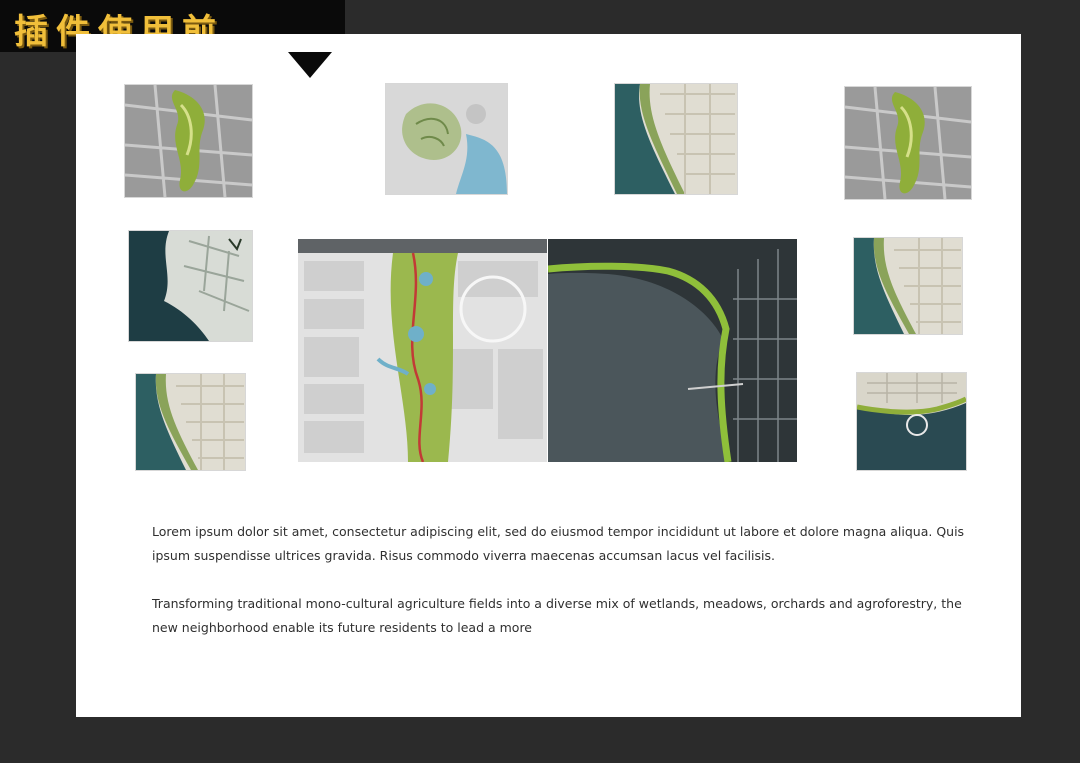 Image resolution: width=1080 pixels, height=763 pixels. Describe the element at coordinates (911, 421) in the screenshot. I see `thumbnail-waterfront-crescent` at that location.